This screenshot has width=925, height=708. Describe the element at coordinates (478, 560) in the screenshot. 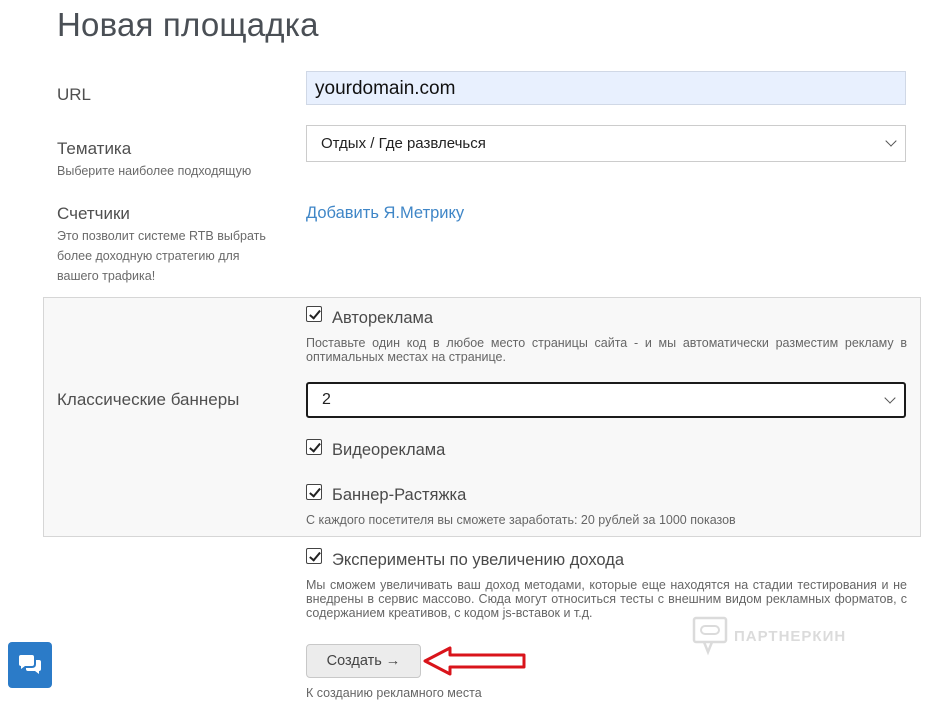

I see `experiments-label: Эксперименты по увеличению дохода` at that location.